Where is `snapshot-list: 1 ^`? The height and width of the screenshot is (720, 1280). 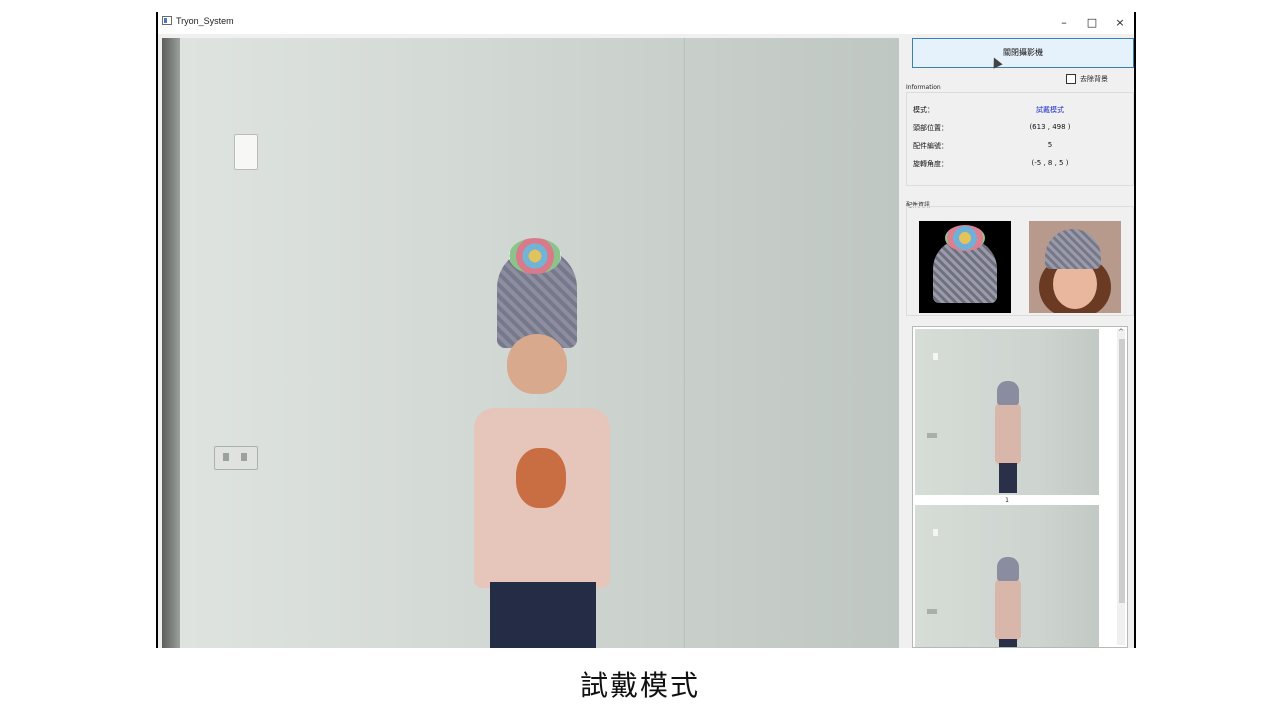
snapshot-list: 1 ^ is located at coordinates (1020, 487).